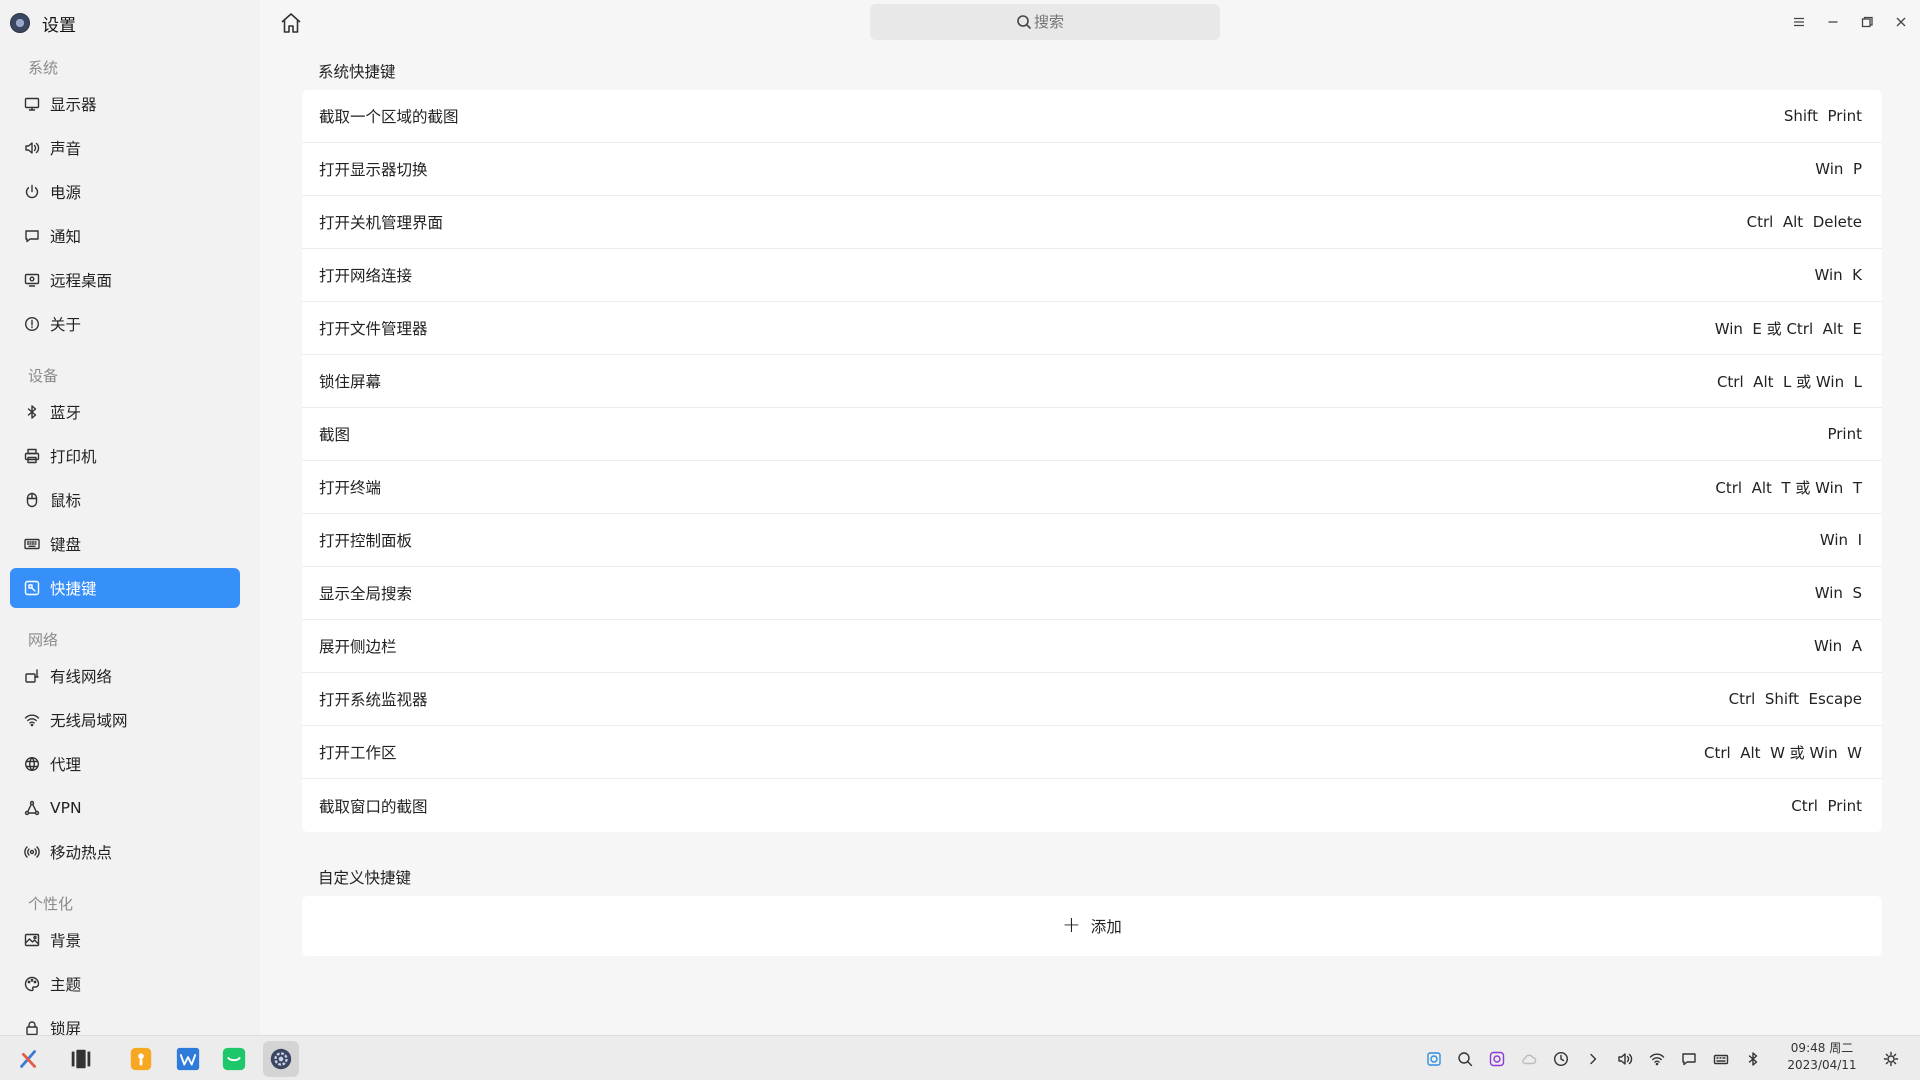 The height and width of the screenshot is (1080, 1920). I want to click on search-box, so click(1045, 22).